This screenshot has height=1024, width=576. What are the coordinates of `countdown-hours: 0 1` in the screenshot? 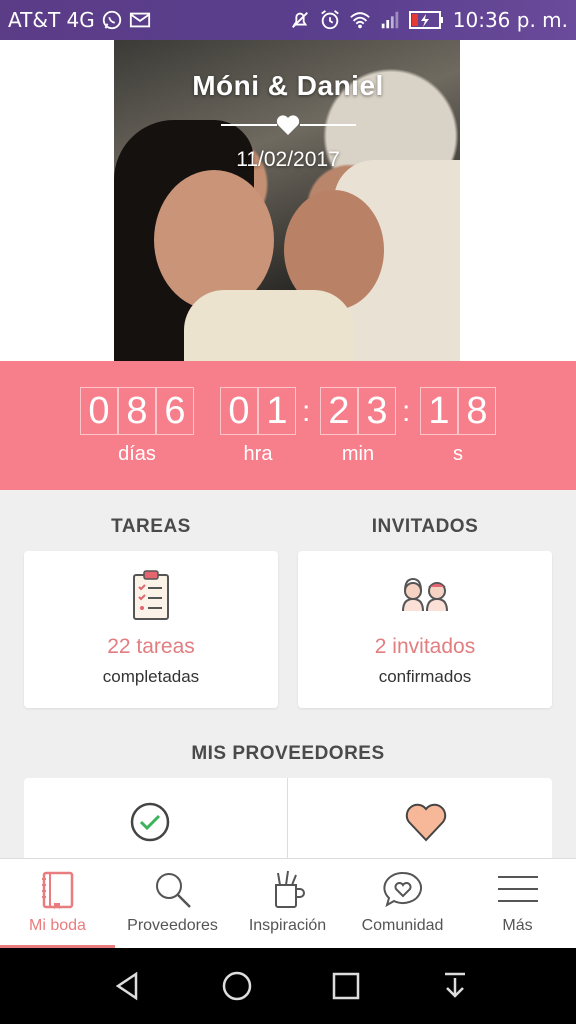 It's located at (258, 411).